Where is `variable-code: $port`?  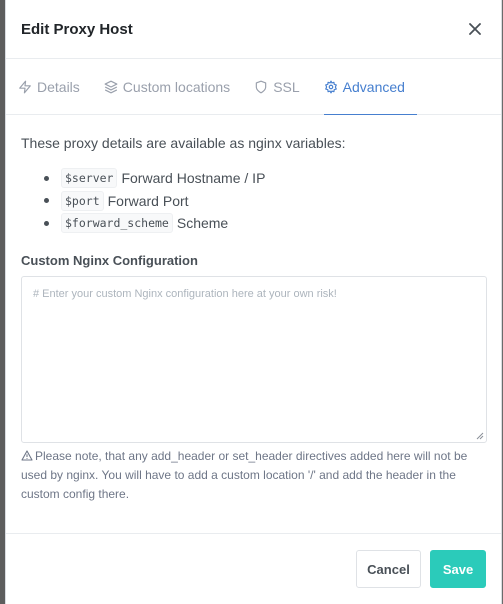 variable-code: $port is located at coordinates (82, 200).